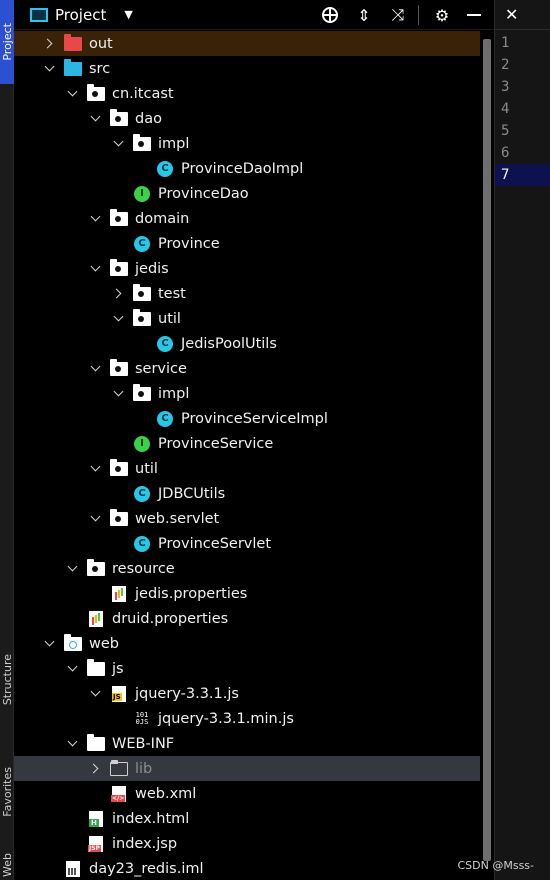 This screenshot has height=880, width=550. What do you see at coordinates (247, 543) in the screenshot?
I see `tree-row: C ProvinceServlet` at bounding box center [247, 543].